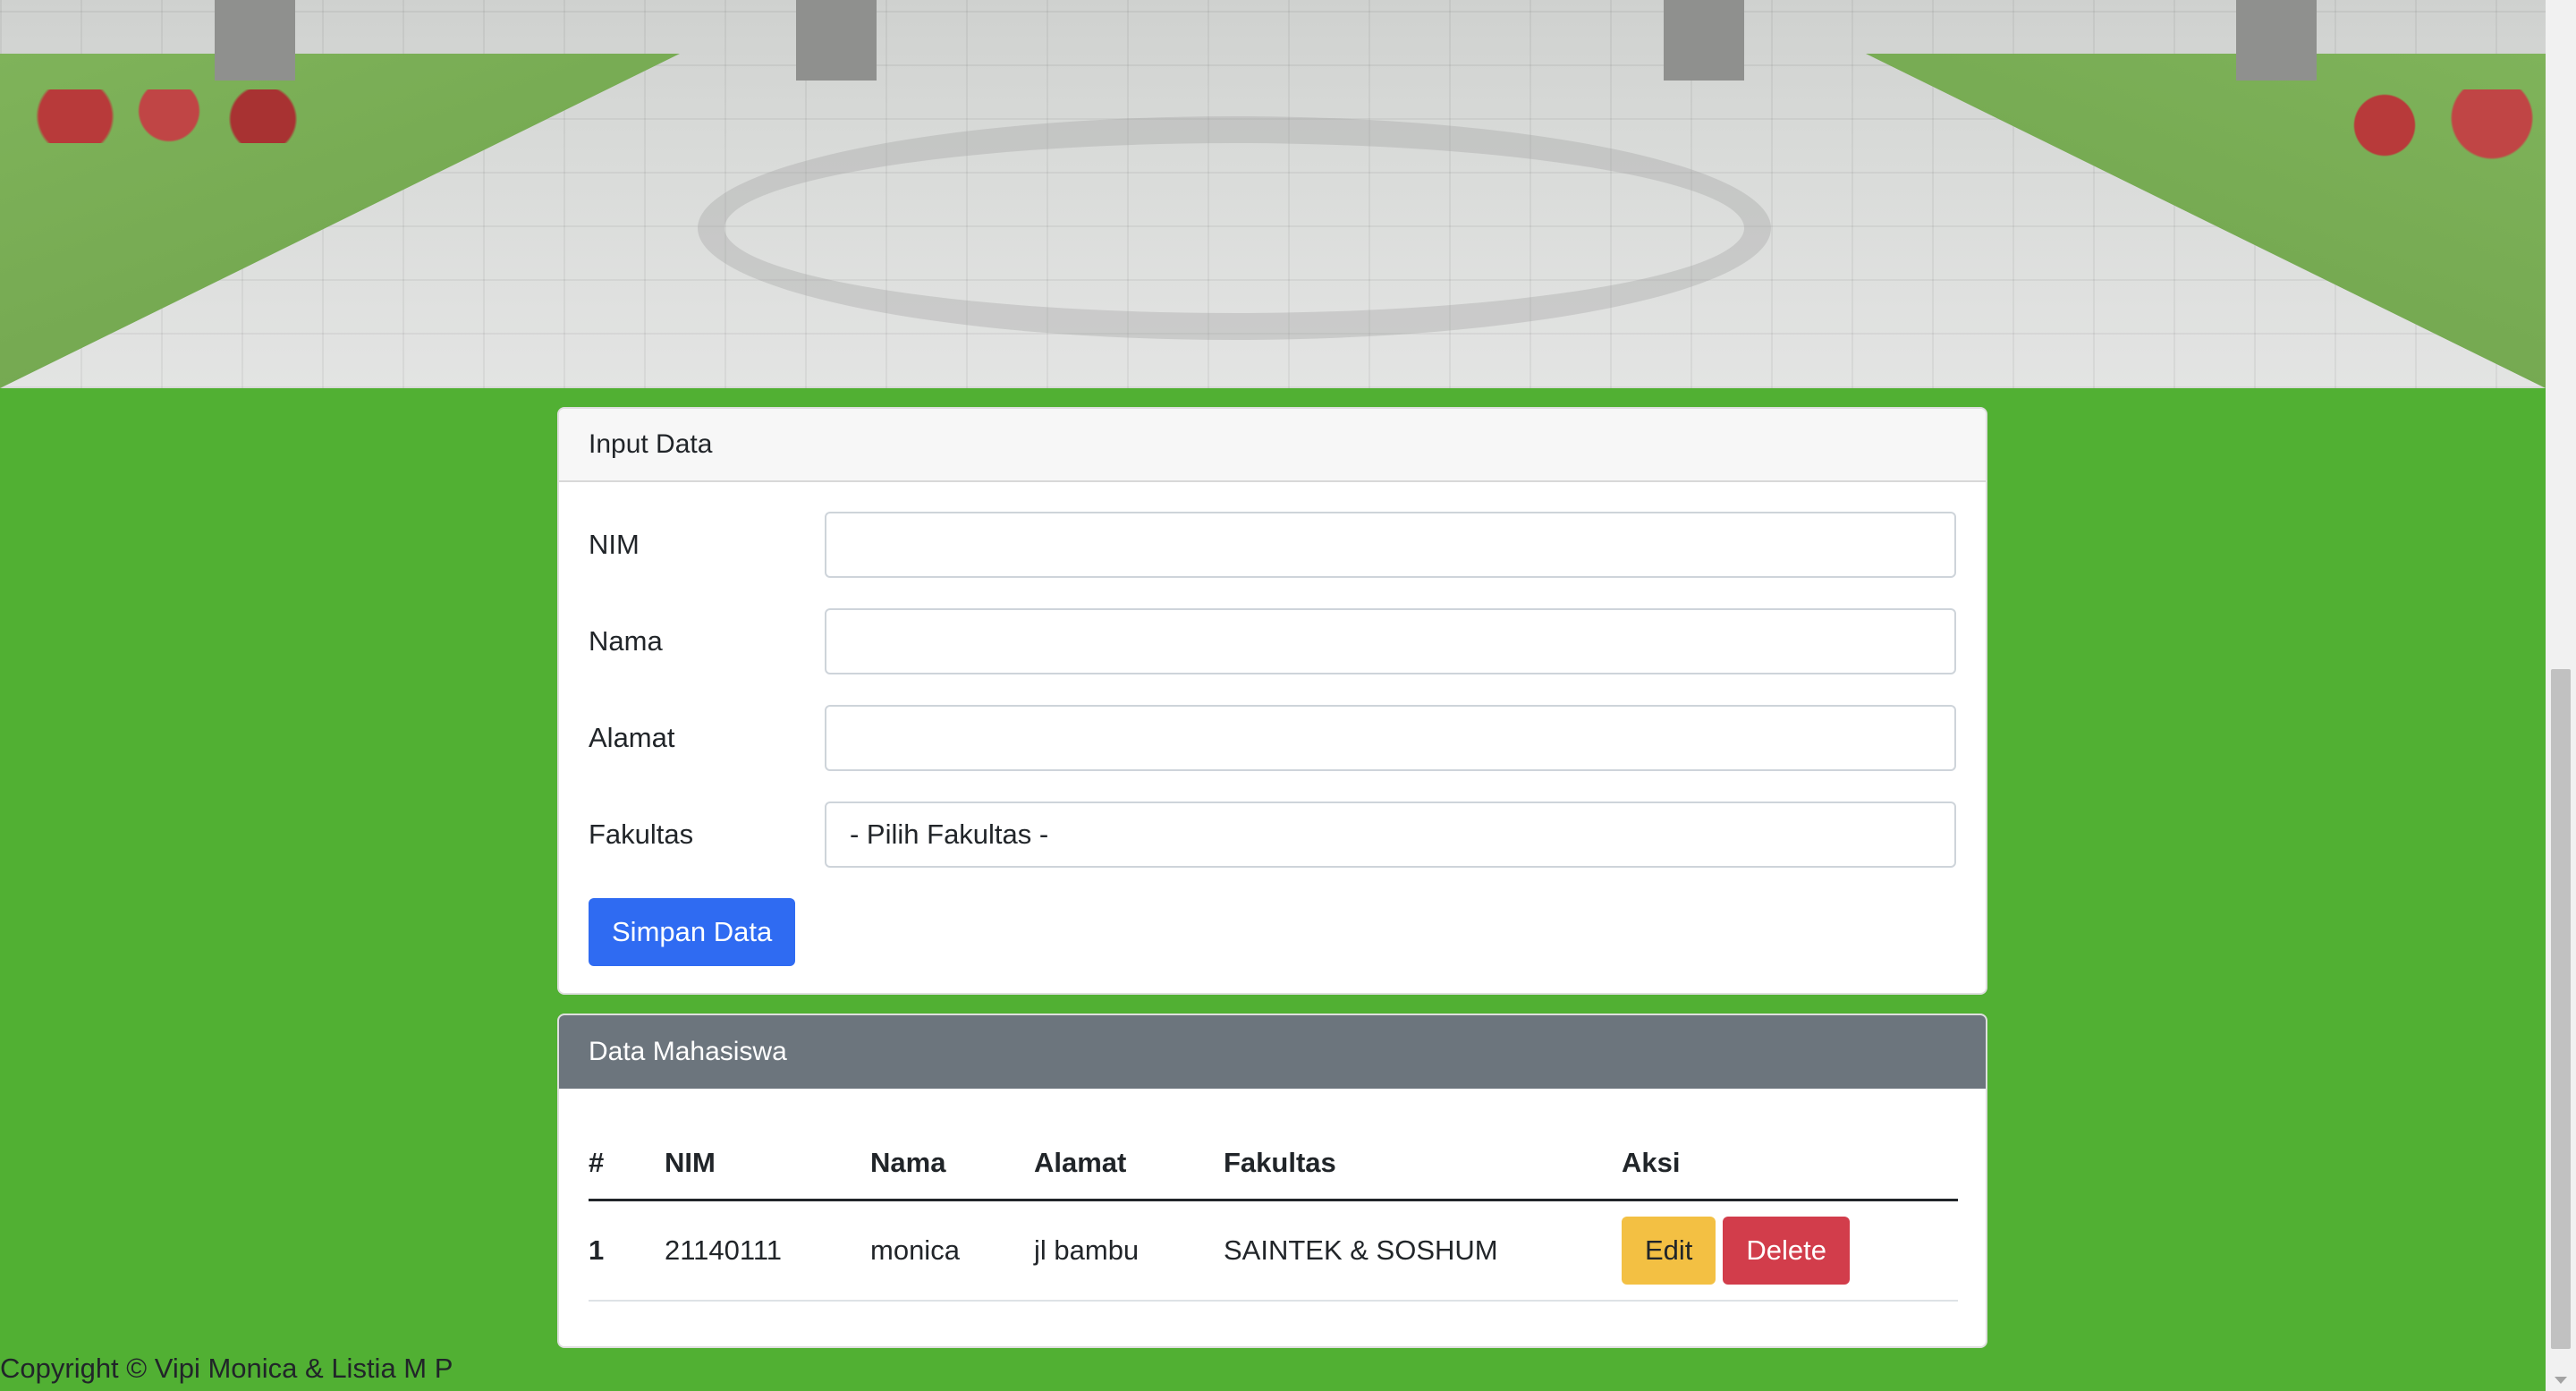 The image size is (2576, 1391). Describe the element at coordinates (614, 544) in the screenshot. I see `nim-label: NIM` at that location.